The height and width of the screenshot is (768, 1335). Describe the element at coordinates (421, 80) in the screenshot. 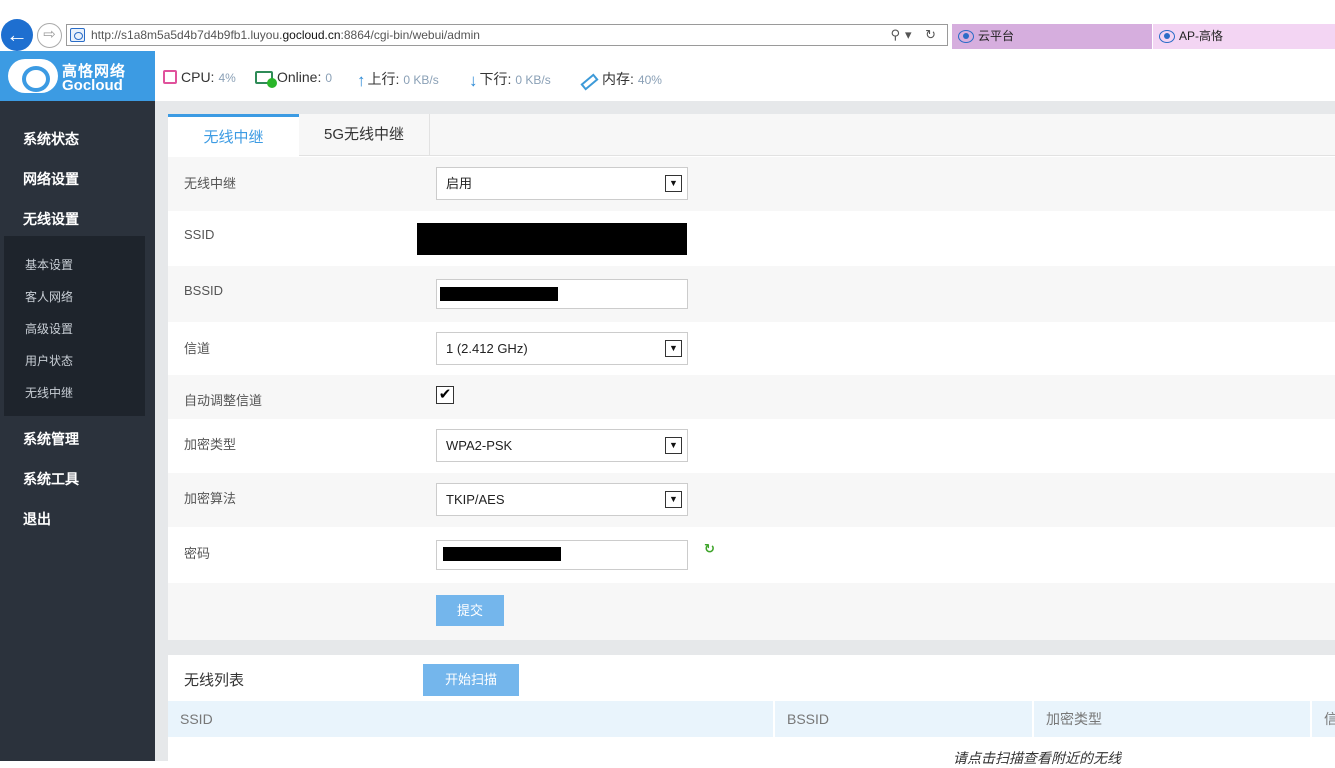

I see `upload-value: 0 KB/s` at that location.